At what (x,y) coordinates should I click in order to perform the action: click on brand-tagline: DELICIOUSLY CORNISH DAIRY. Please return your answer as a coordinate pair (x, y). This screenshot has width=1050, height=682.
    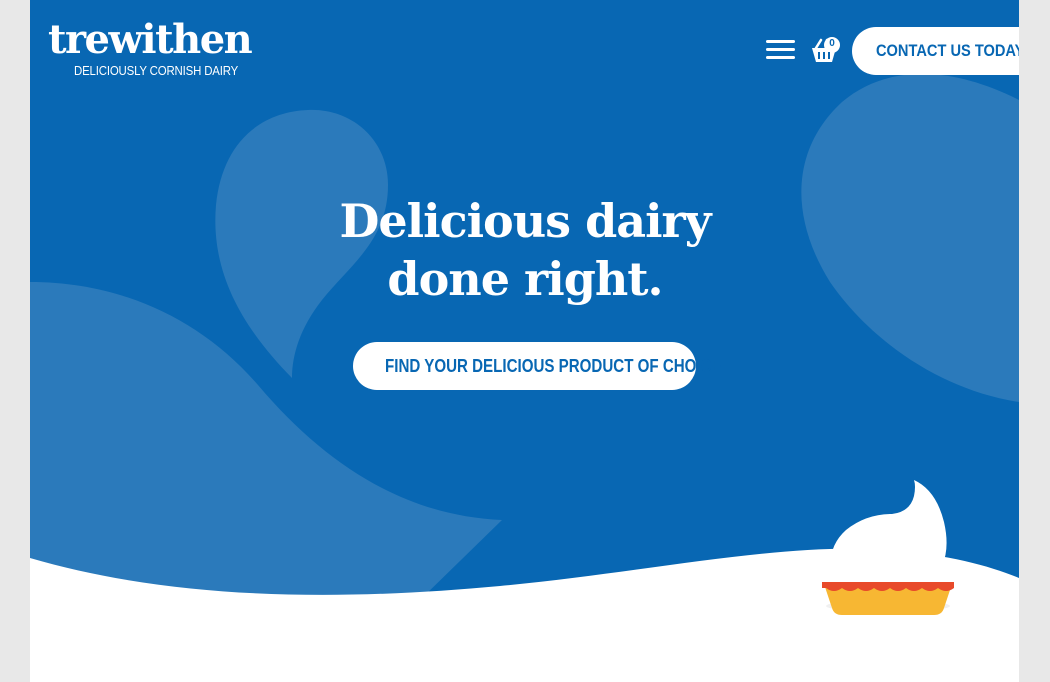
    Looking at the image, I should click on (156, 70).